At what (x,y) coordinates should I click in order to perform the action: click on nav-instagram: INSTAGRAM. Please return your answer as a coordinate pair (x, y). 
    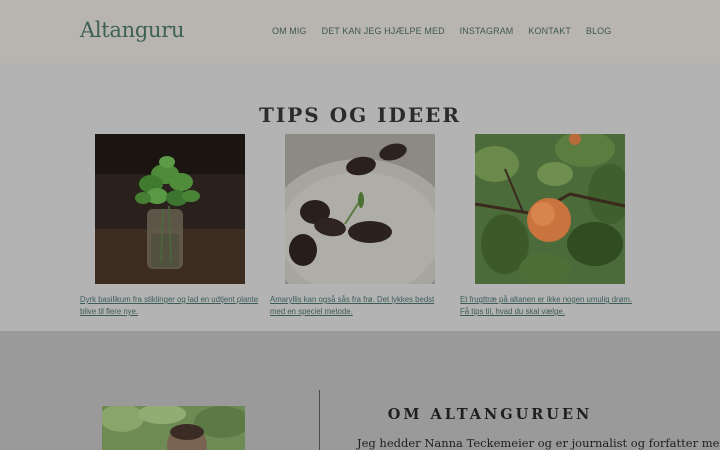
    Looking at the image, I should click on (487, 31).